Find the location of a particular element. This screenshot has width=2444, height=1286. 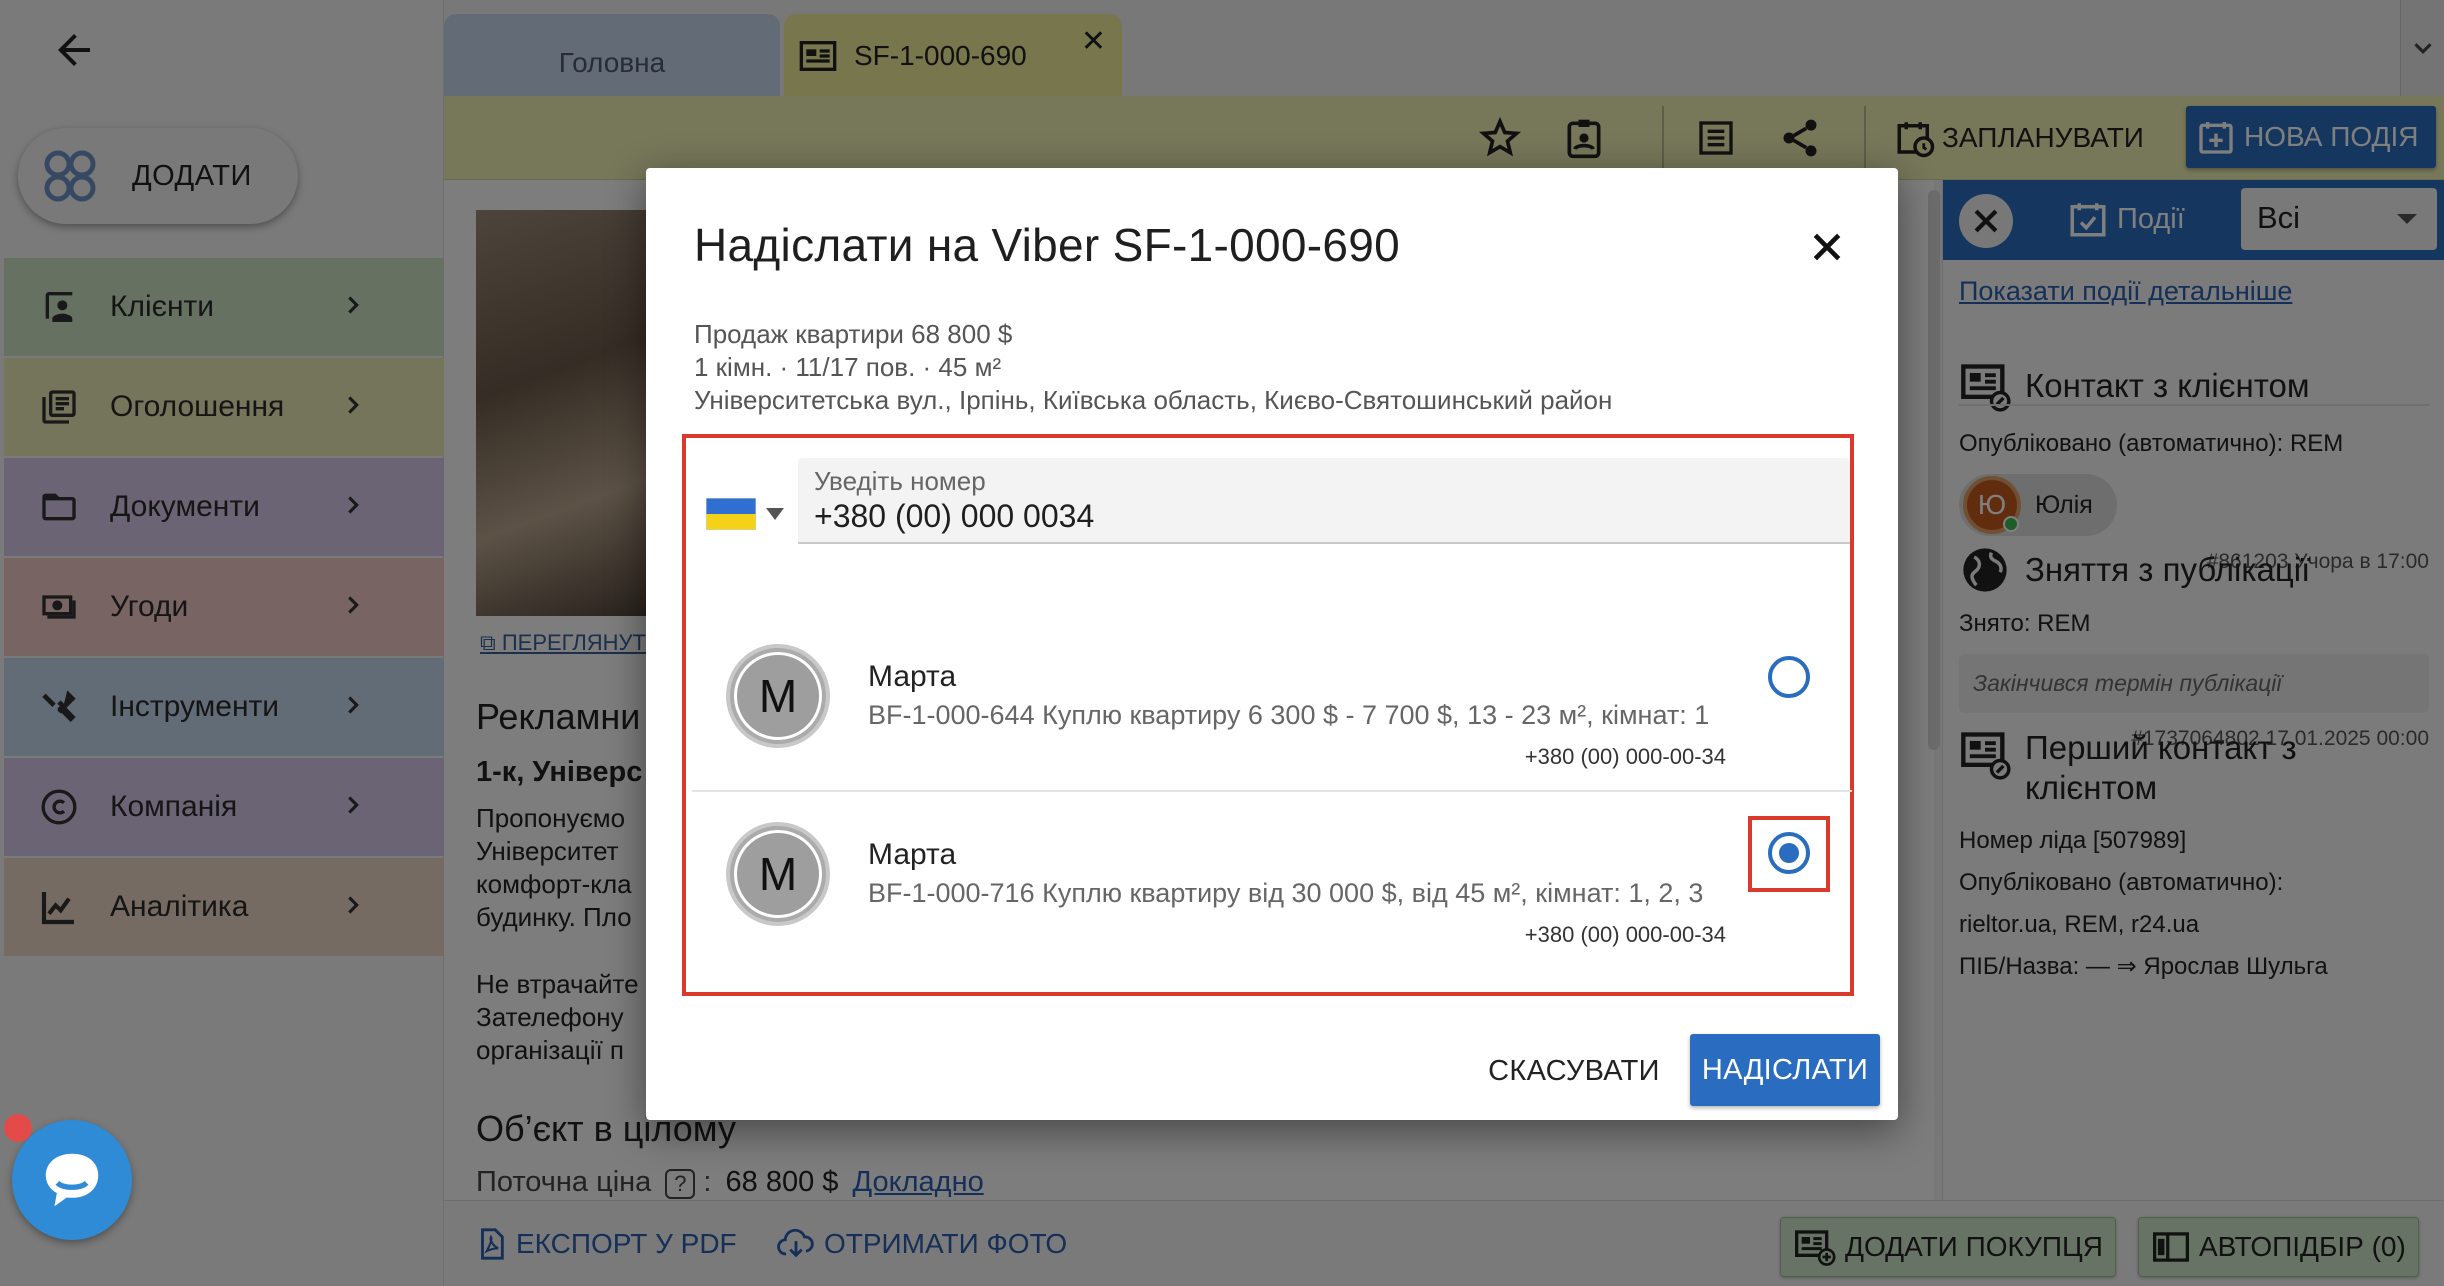

phone-field: Уведіть номер is located at coordinates (1324, 501).